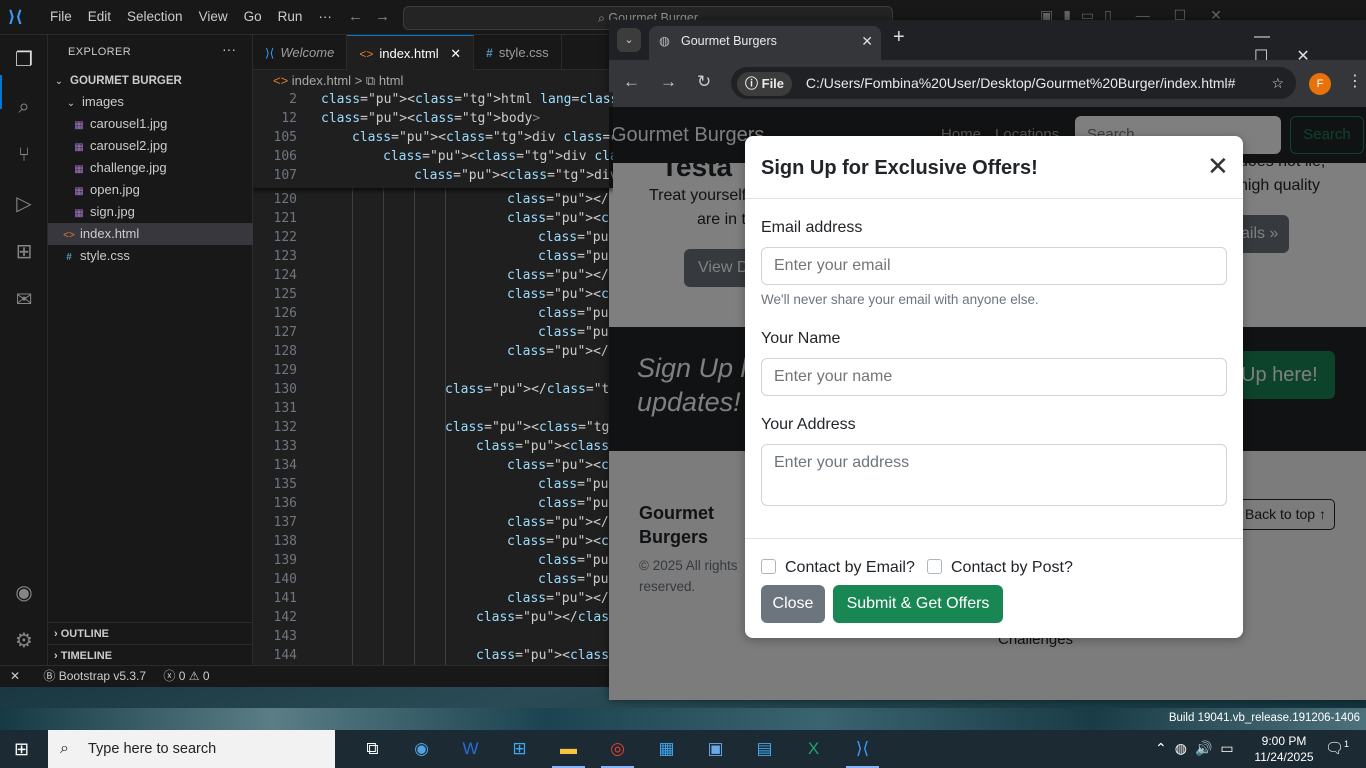 Image resolution: width=1366 pixels, height=768 pixels. What do you see at coordinates (1198, 748) in the screenshot?
I see `system-tray-icons: ⌃◍🔊▭` at bounding box center [1198, 748].